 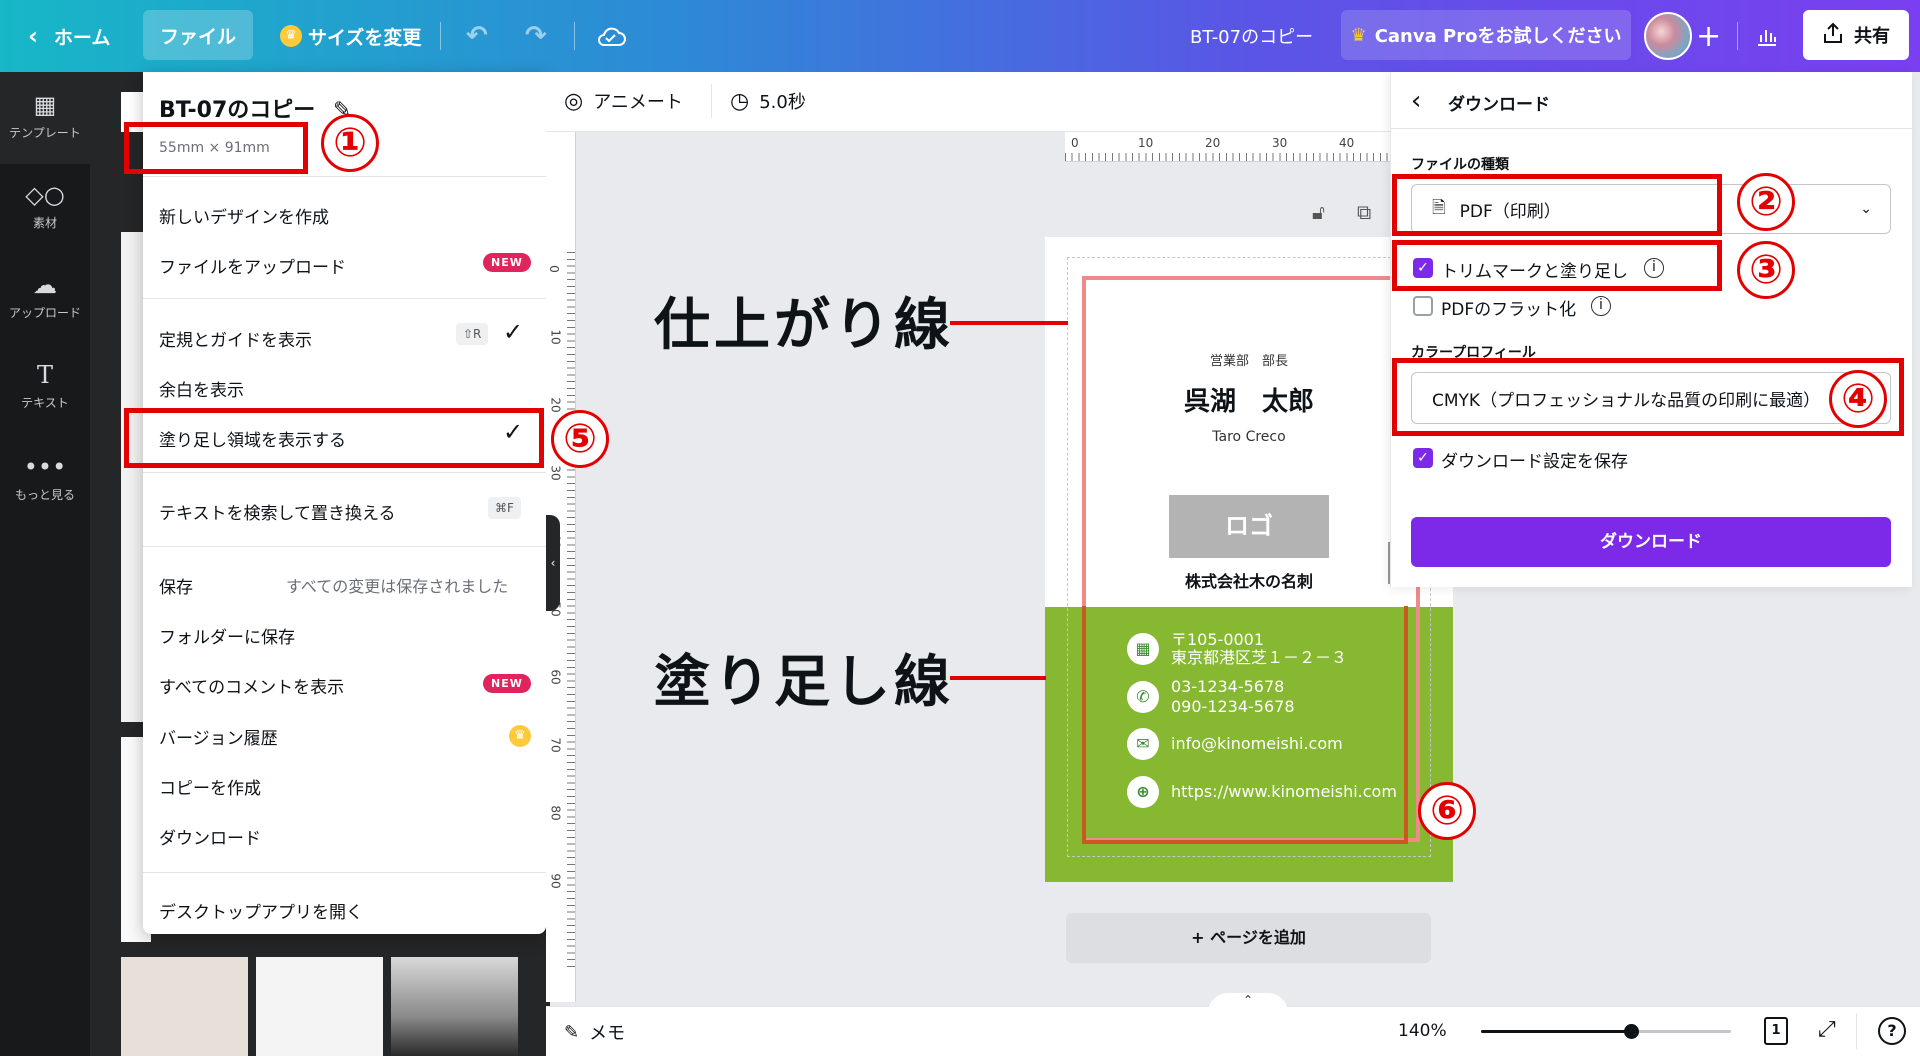 What do you see at coordinates (251, 685) in the screenshot?
I see `menu-item-comments: すべてのコメントを表示` at bounding box center [251, 685].